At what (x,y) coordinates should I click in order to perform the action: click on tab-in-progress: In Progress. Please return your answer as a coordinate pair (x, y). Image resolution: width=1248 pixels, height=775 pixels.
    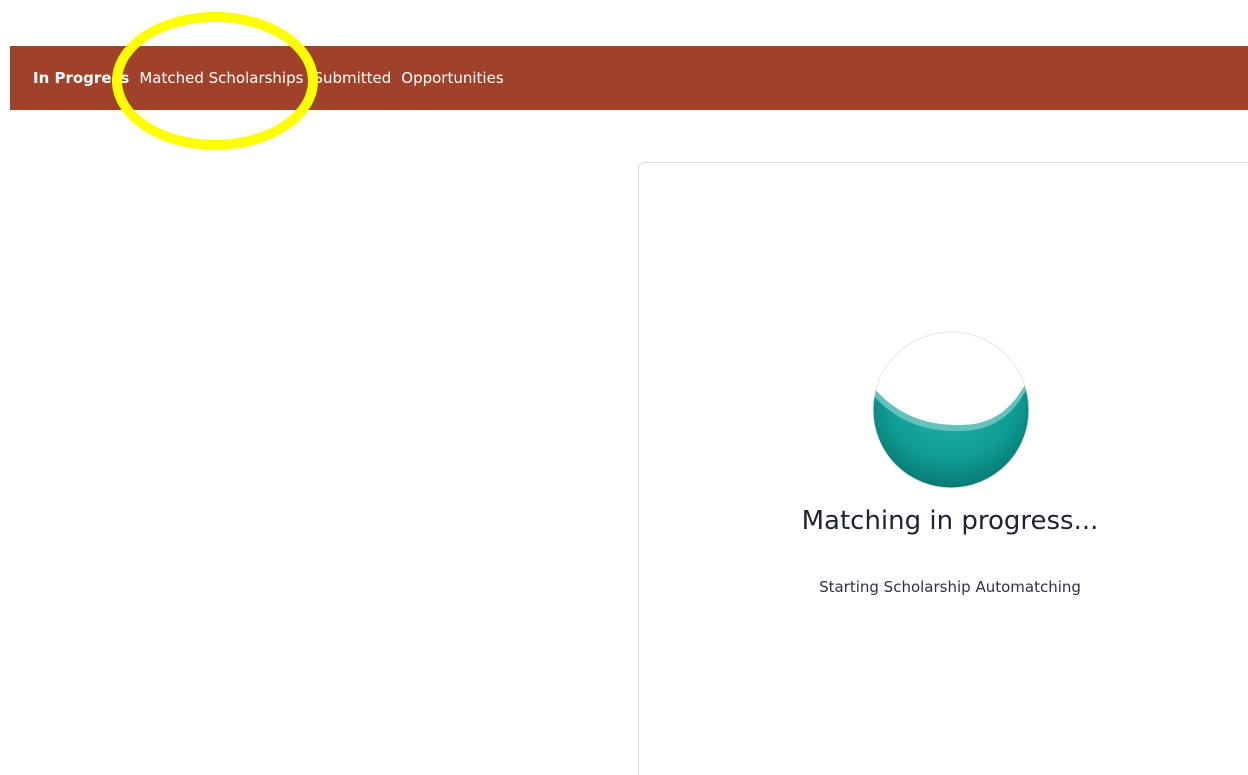
    Looking at the image, I should click on (81, 78).